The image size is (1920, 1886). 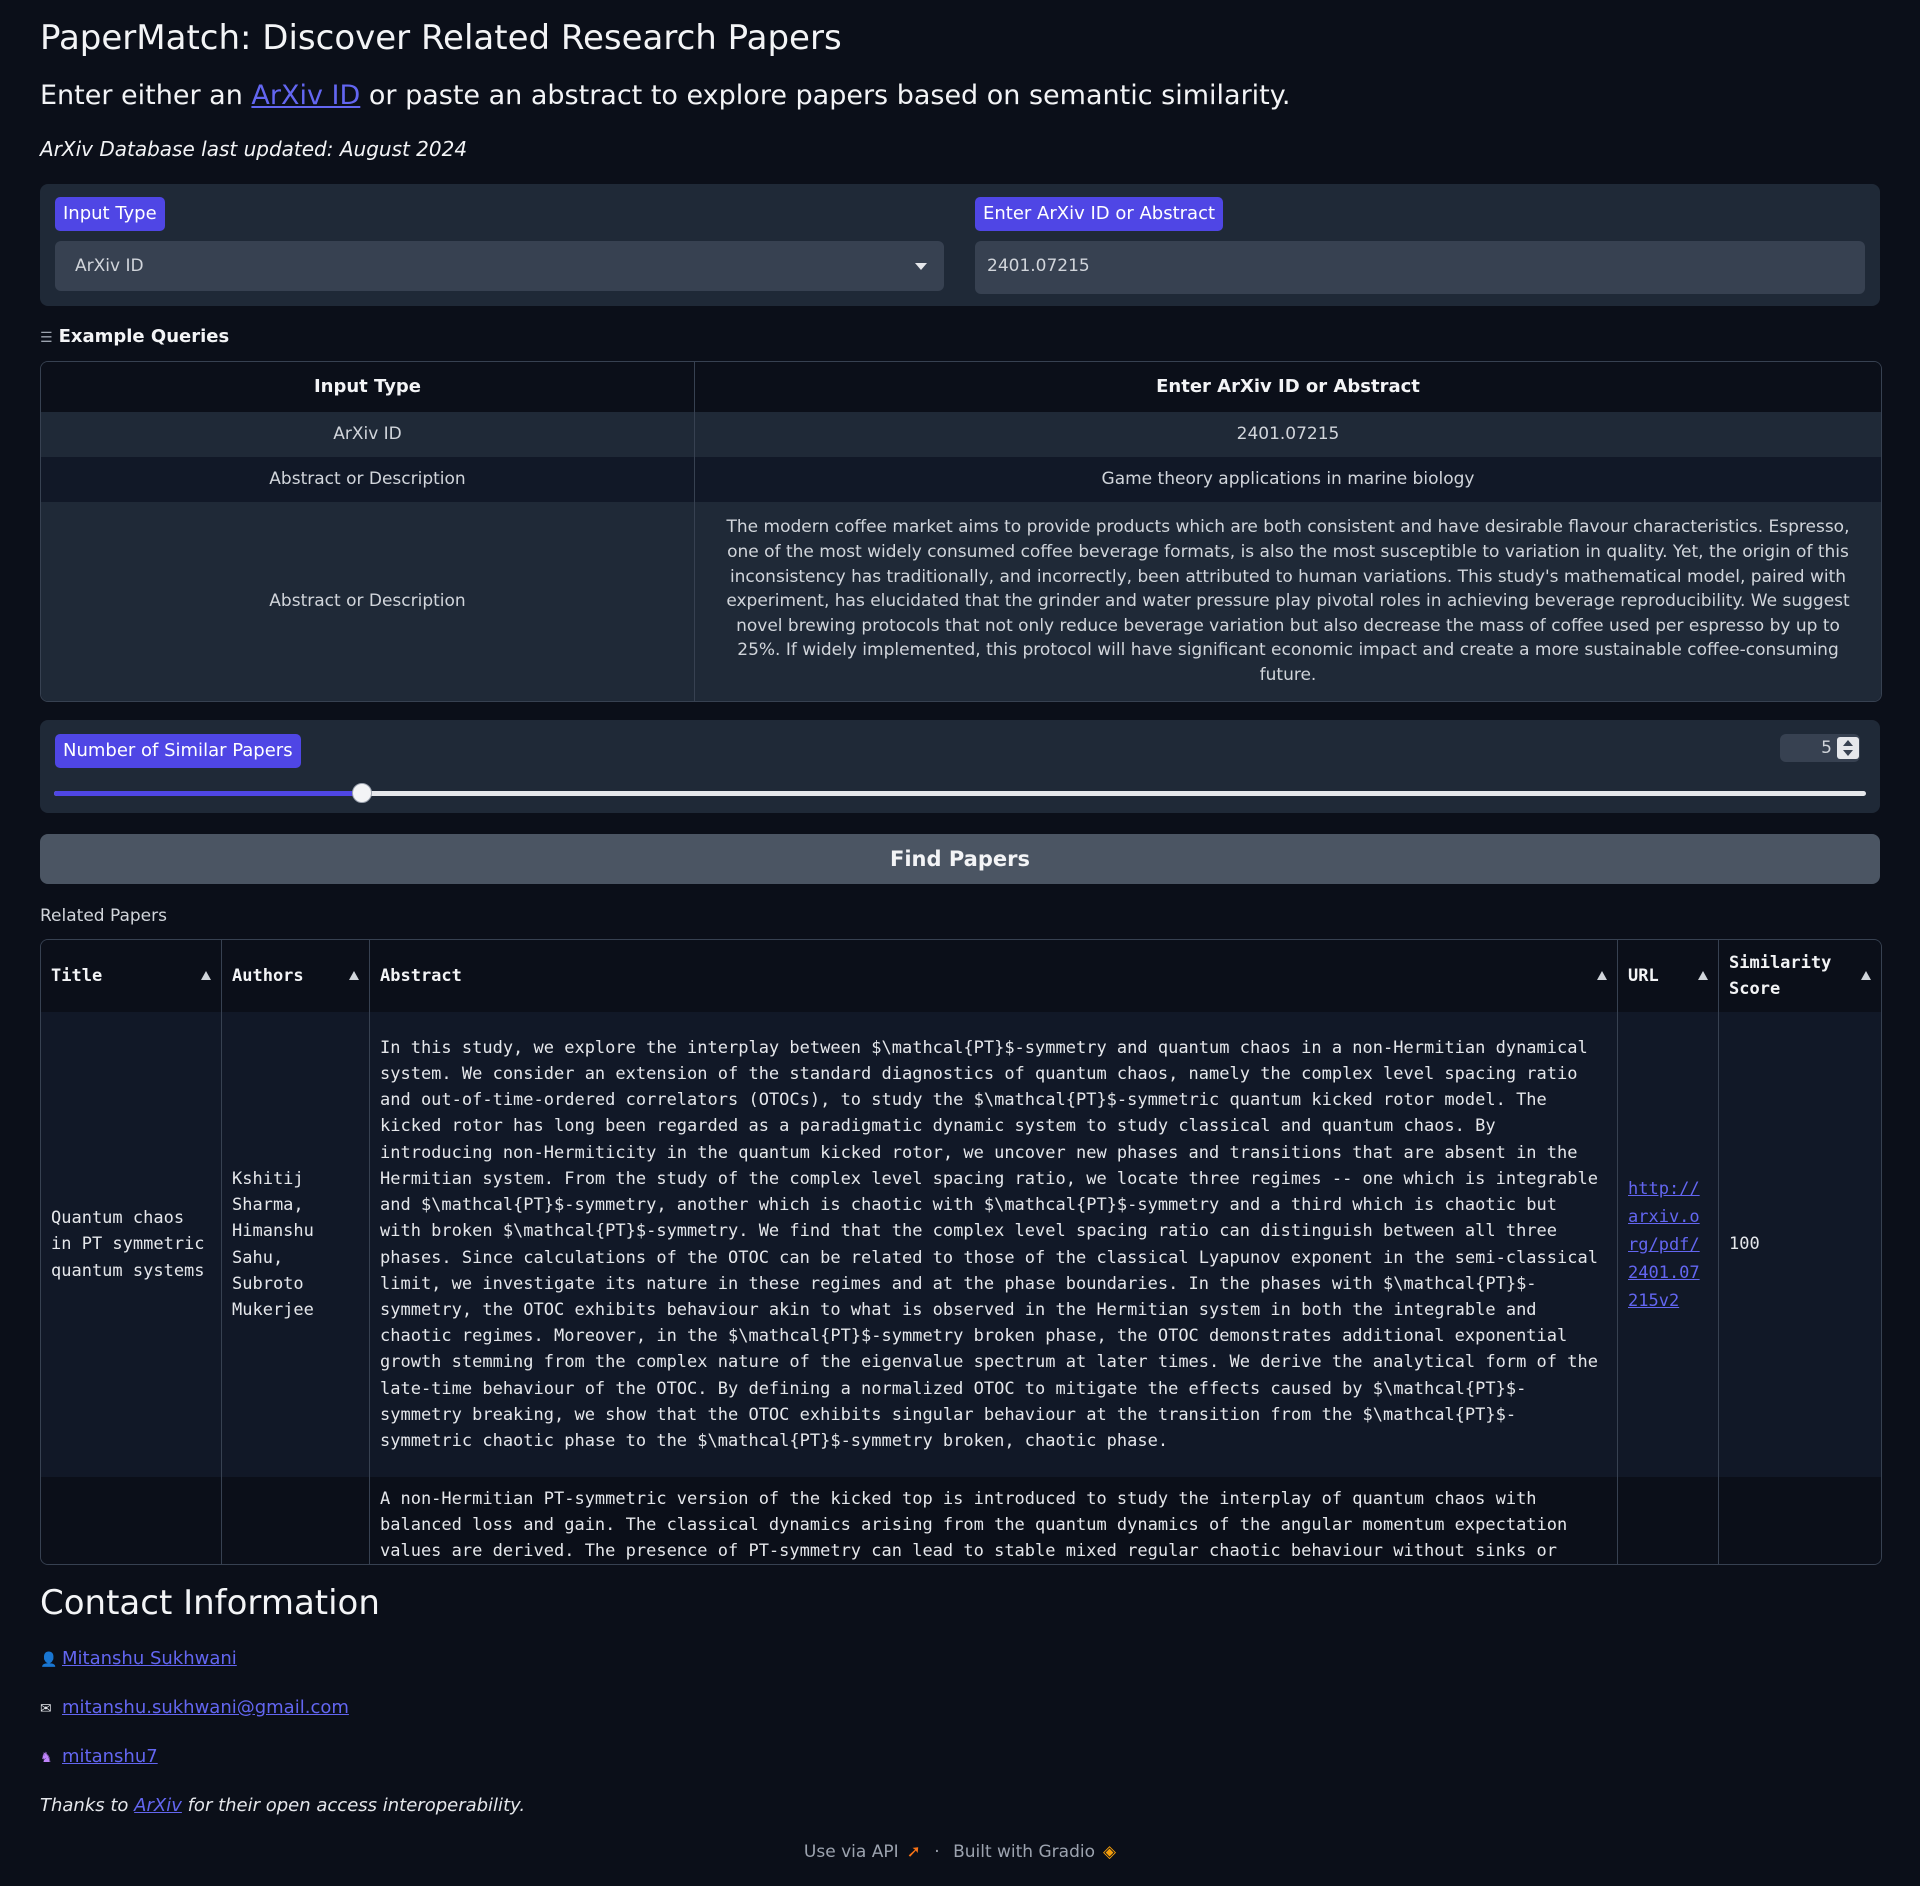 I want to click on envelope-icon: ✉, so click(x=46, y=1709).